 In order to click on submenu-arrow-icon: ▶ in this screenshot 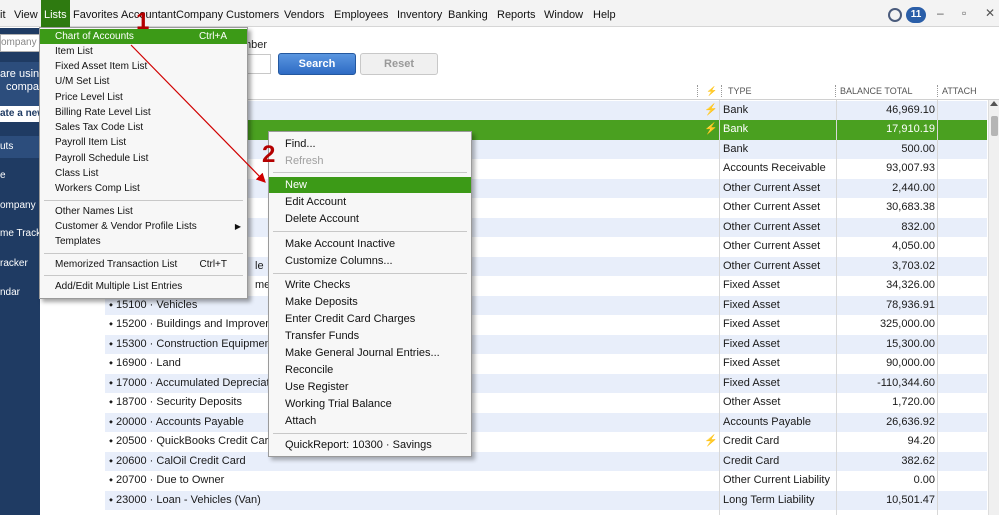, I will do `click(237, 226)`.